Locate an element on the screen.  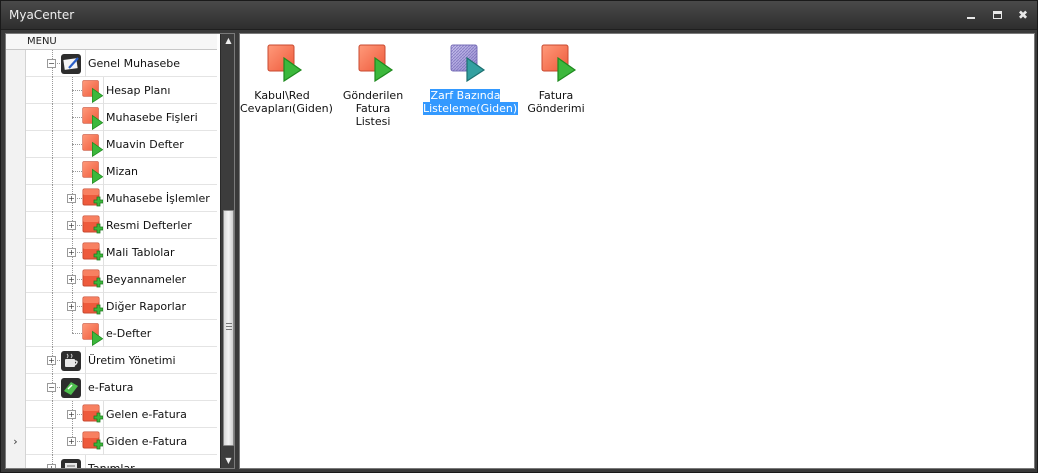
module-tile: Zarf Bazında Listeleme(Giden) is located at coordinates (471, 76).